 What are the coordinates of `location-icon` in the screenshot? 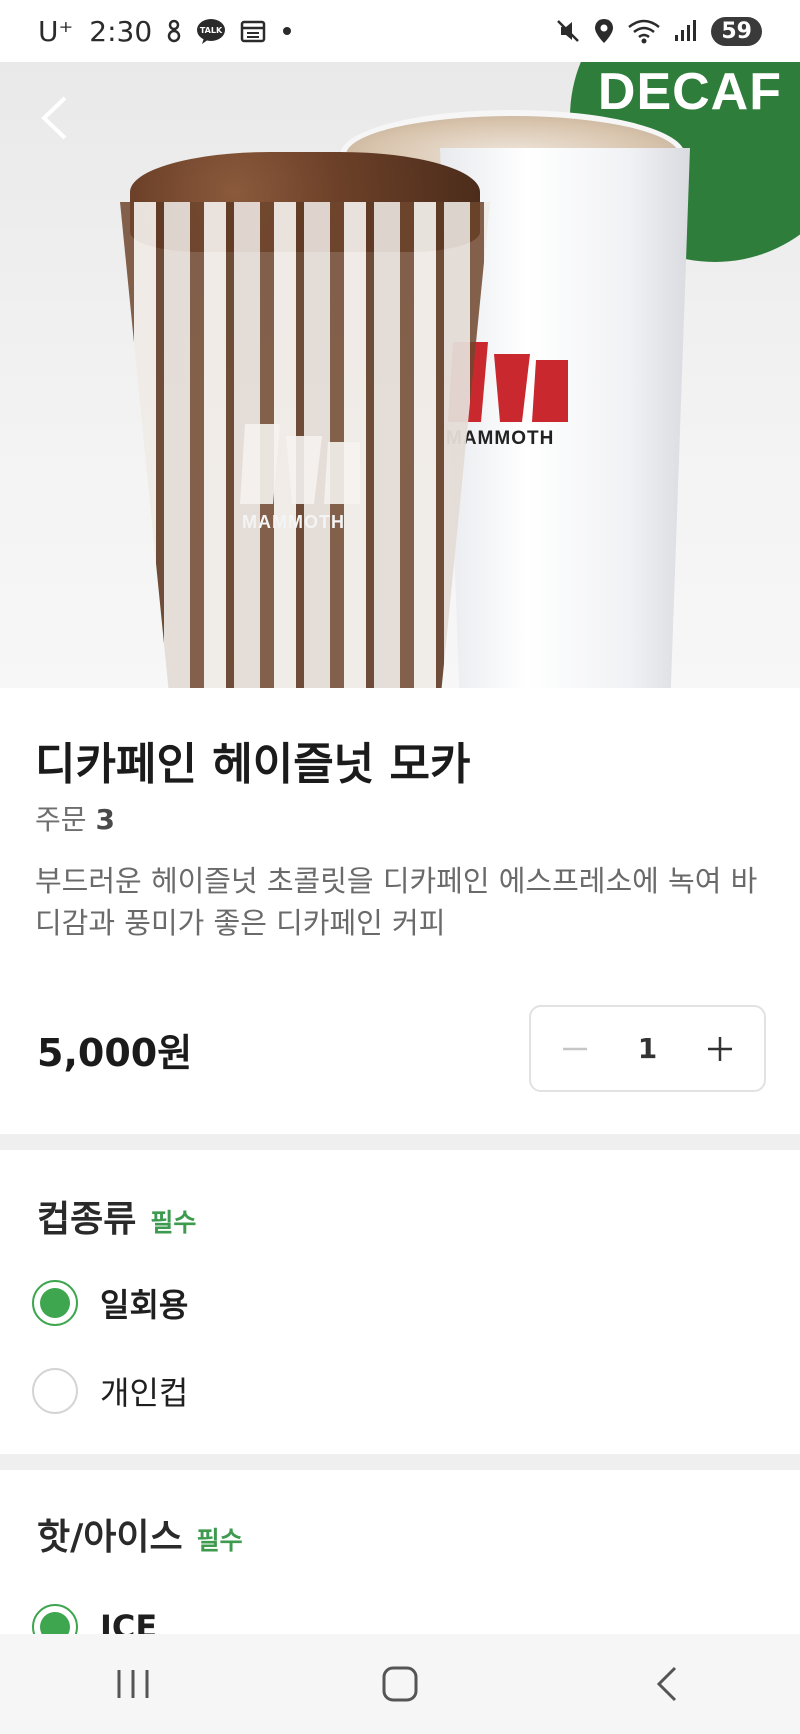 It's located at (604, 31).